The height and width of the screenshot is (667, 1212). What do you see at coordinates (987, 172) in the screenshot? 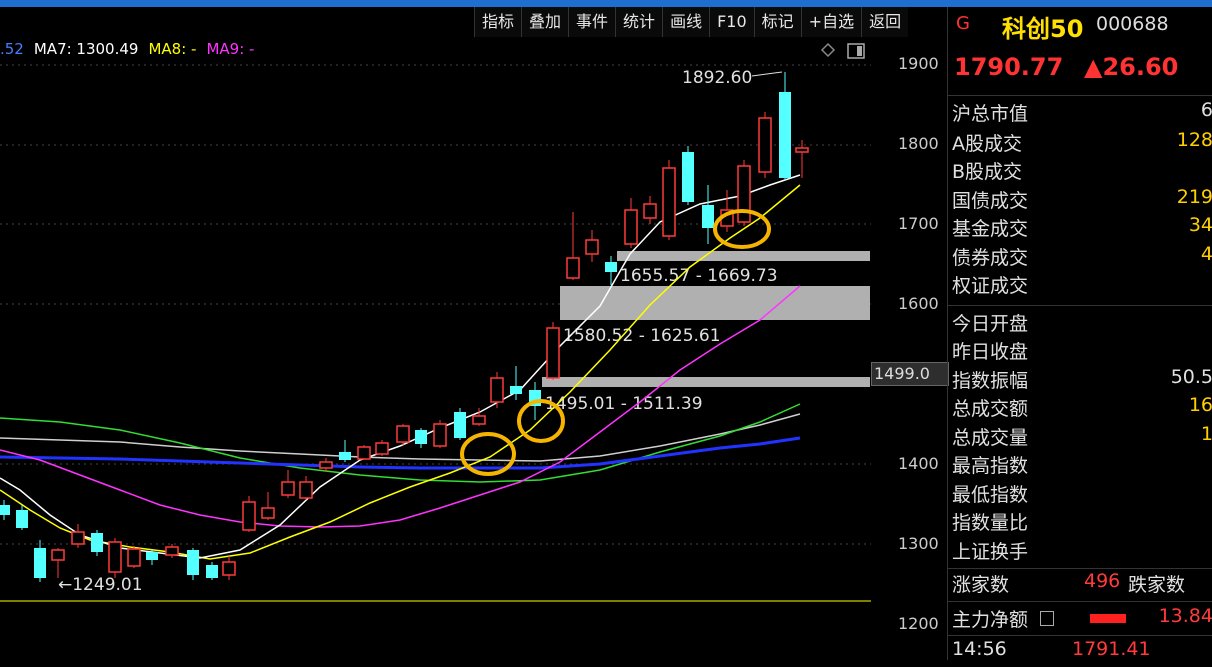
I see `list-item: B股成交` at bounding box center [987, 172].